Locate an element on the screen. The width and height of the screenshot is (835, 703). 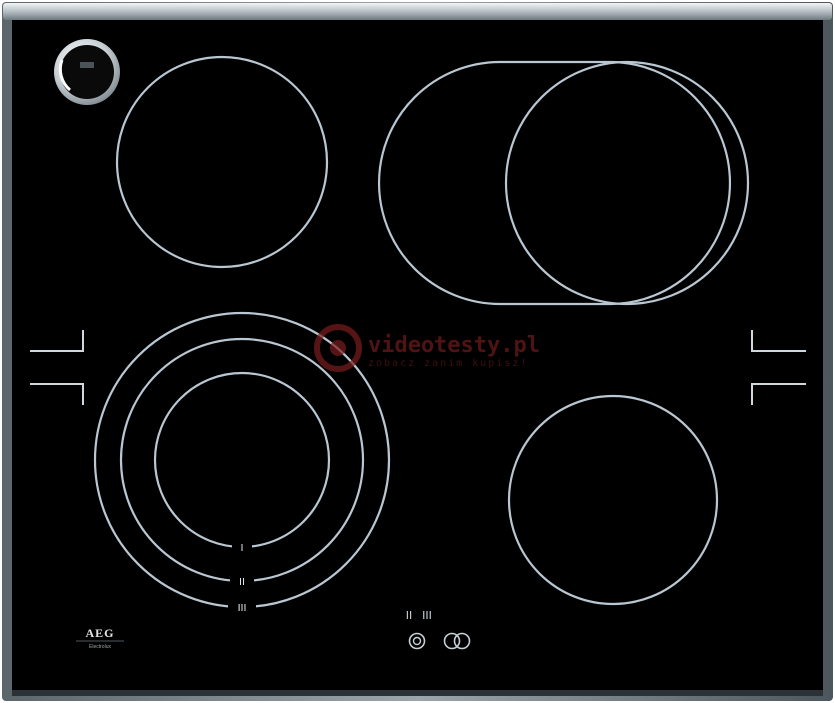
knob-slot is located at coordinates (87, 65).